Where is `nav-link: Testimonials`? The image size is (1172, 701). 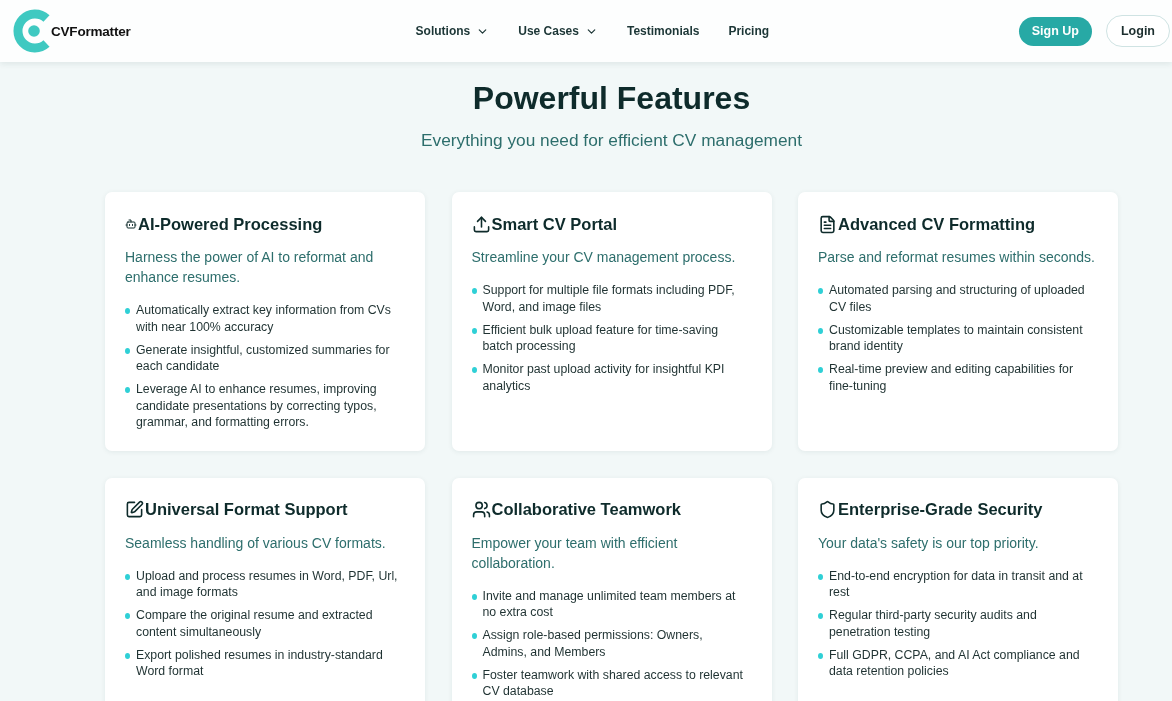
nav-link: Testimonials is located at coordinates (663, 31).